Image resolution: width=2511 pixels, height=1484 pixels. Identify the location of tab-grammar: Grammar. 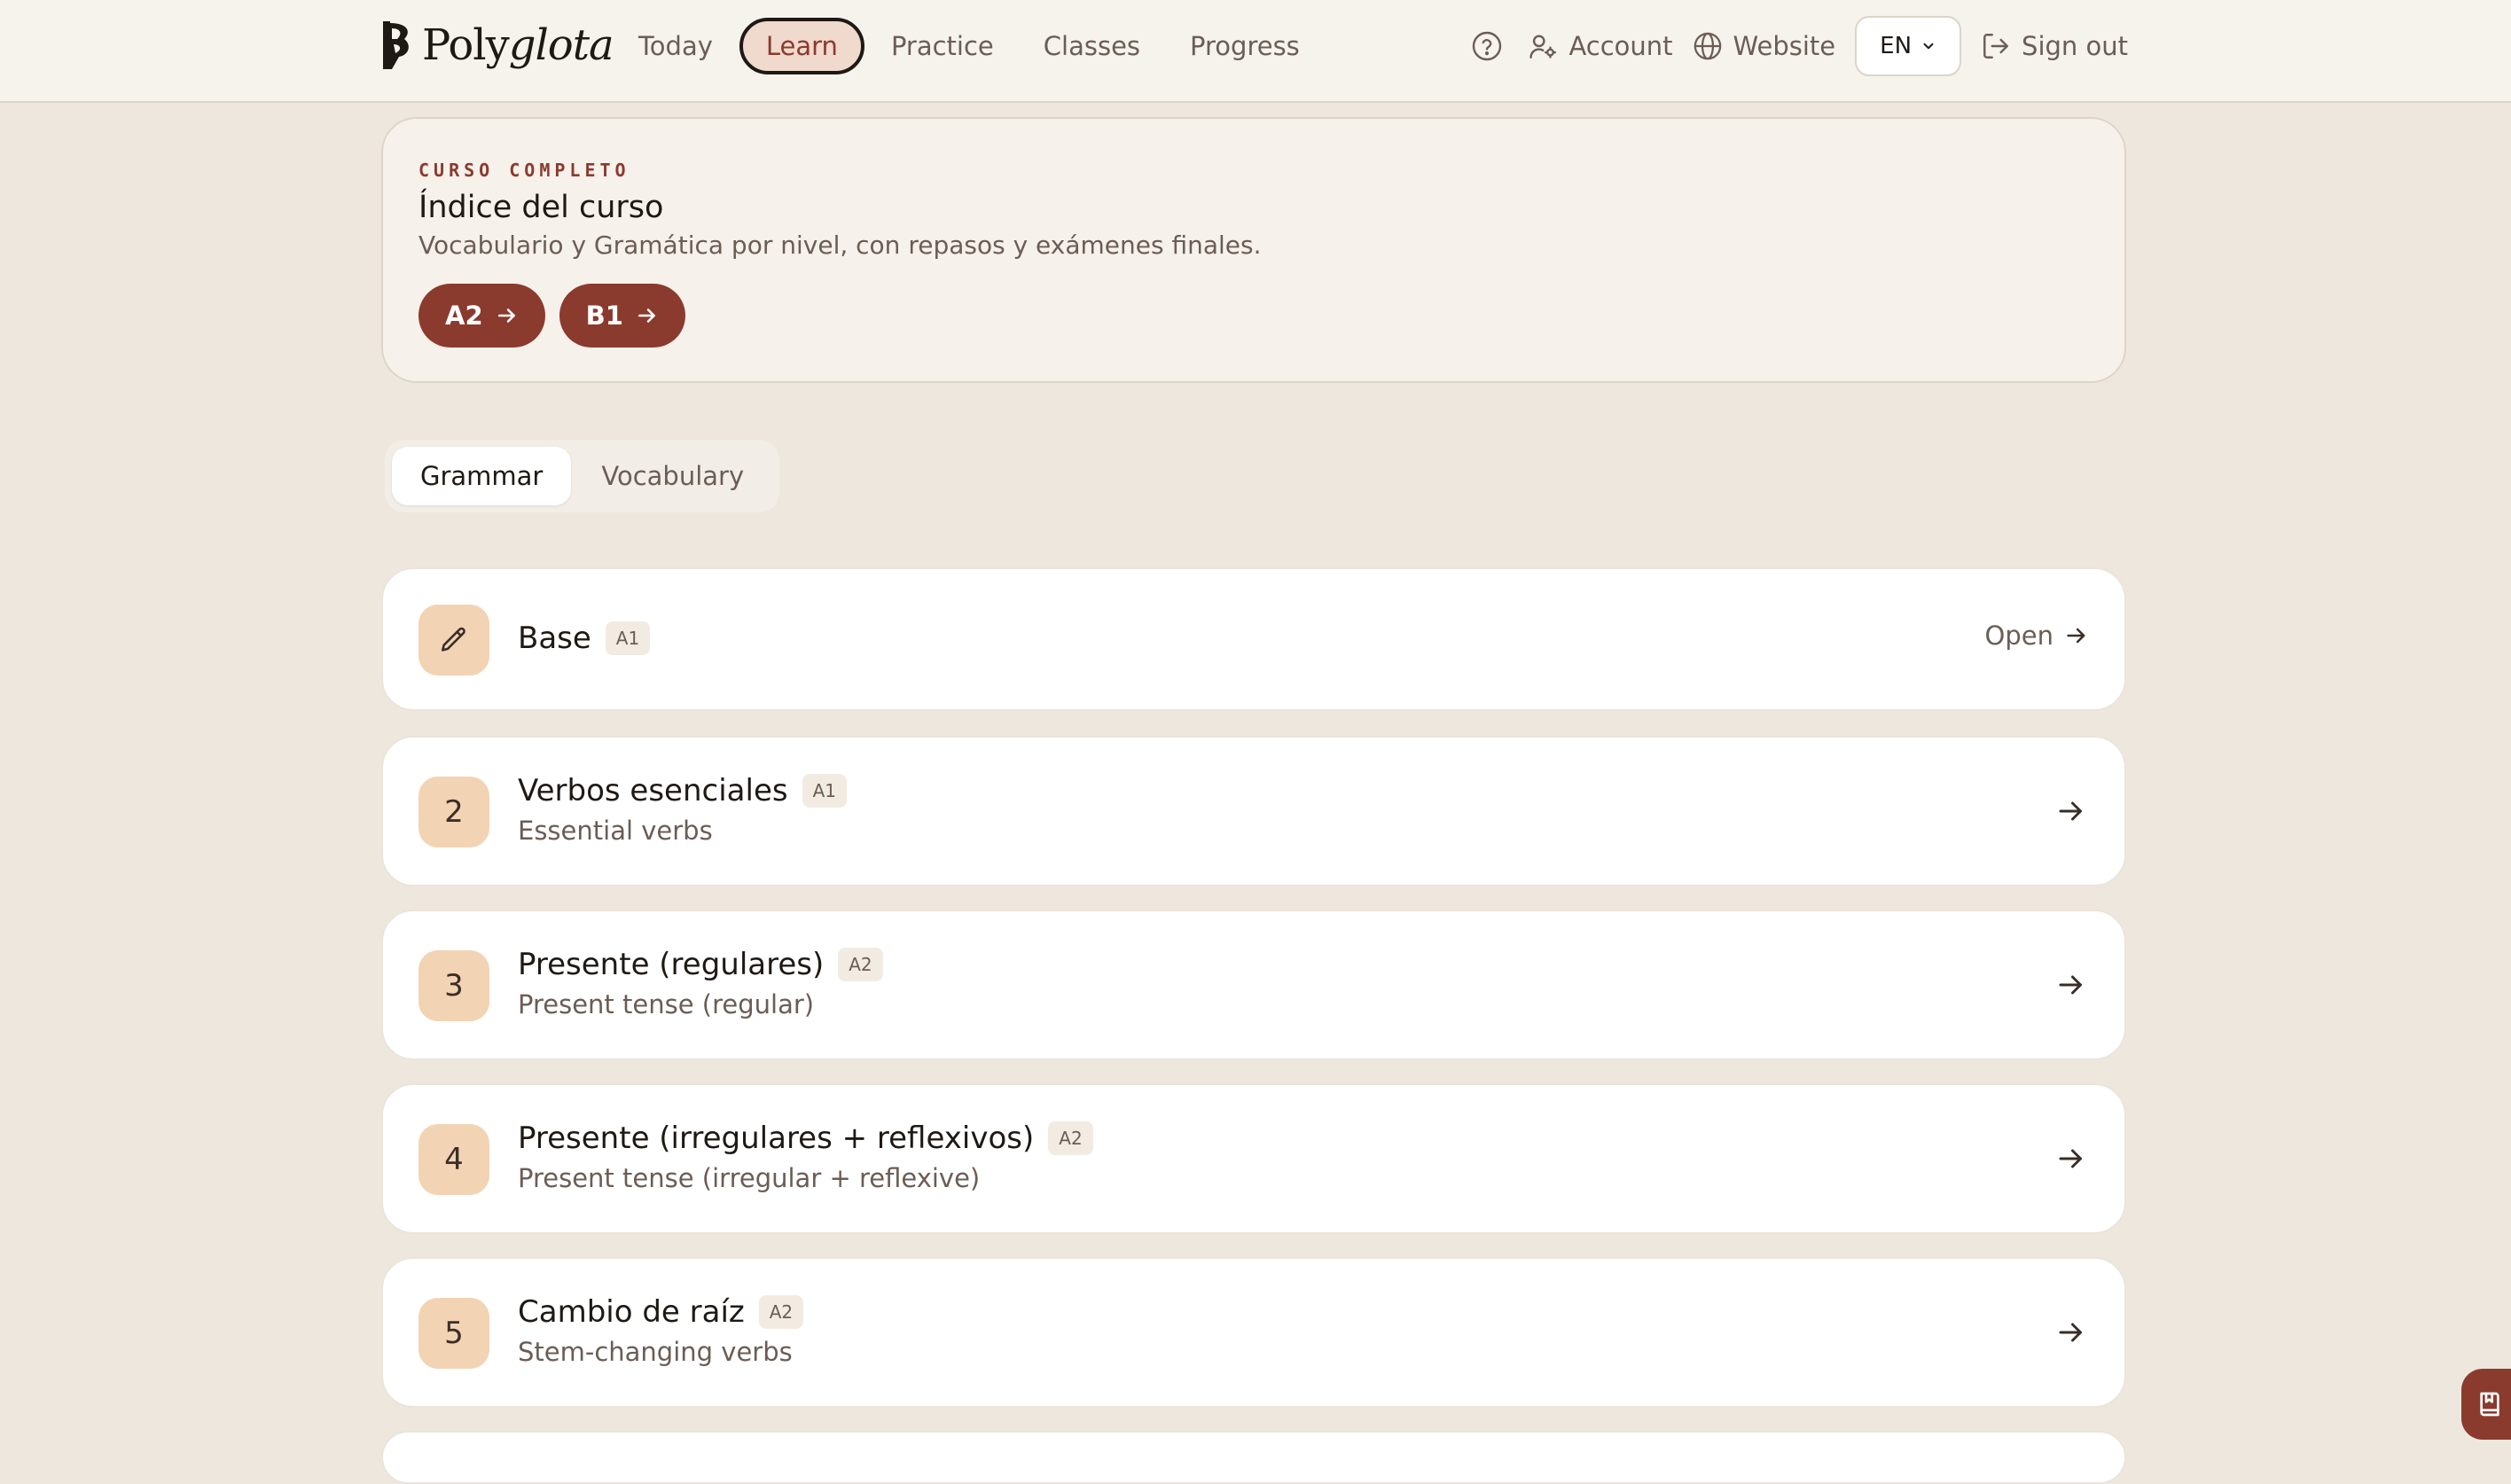
(482, 476).